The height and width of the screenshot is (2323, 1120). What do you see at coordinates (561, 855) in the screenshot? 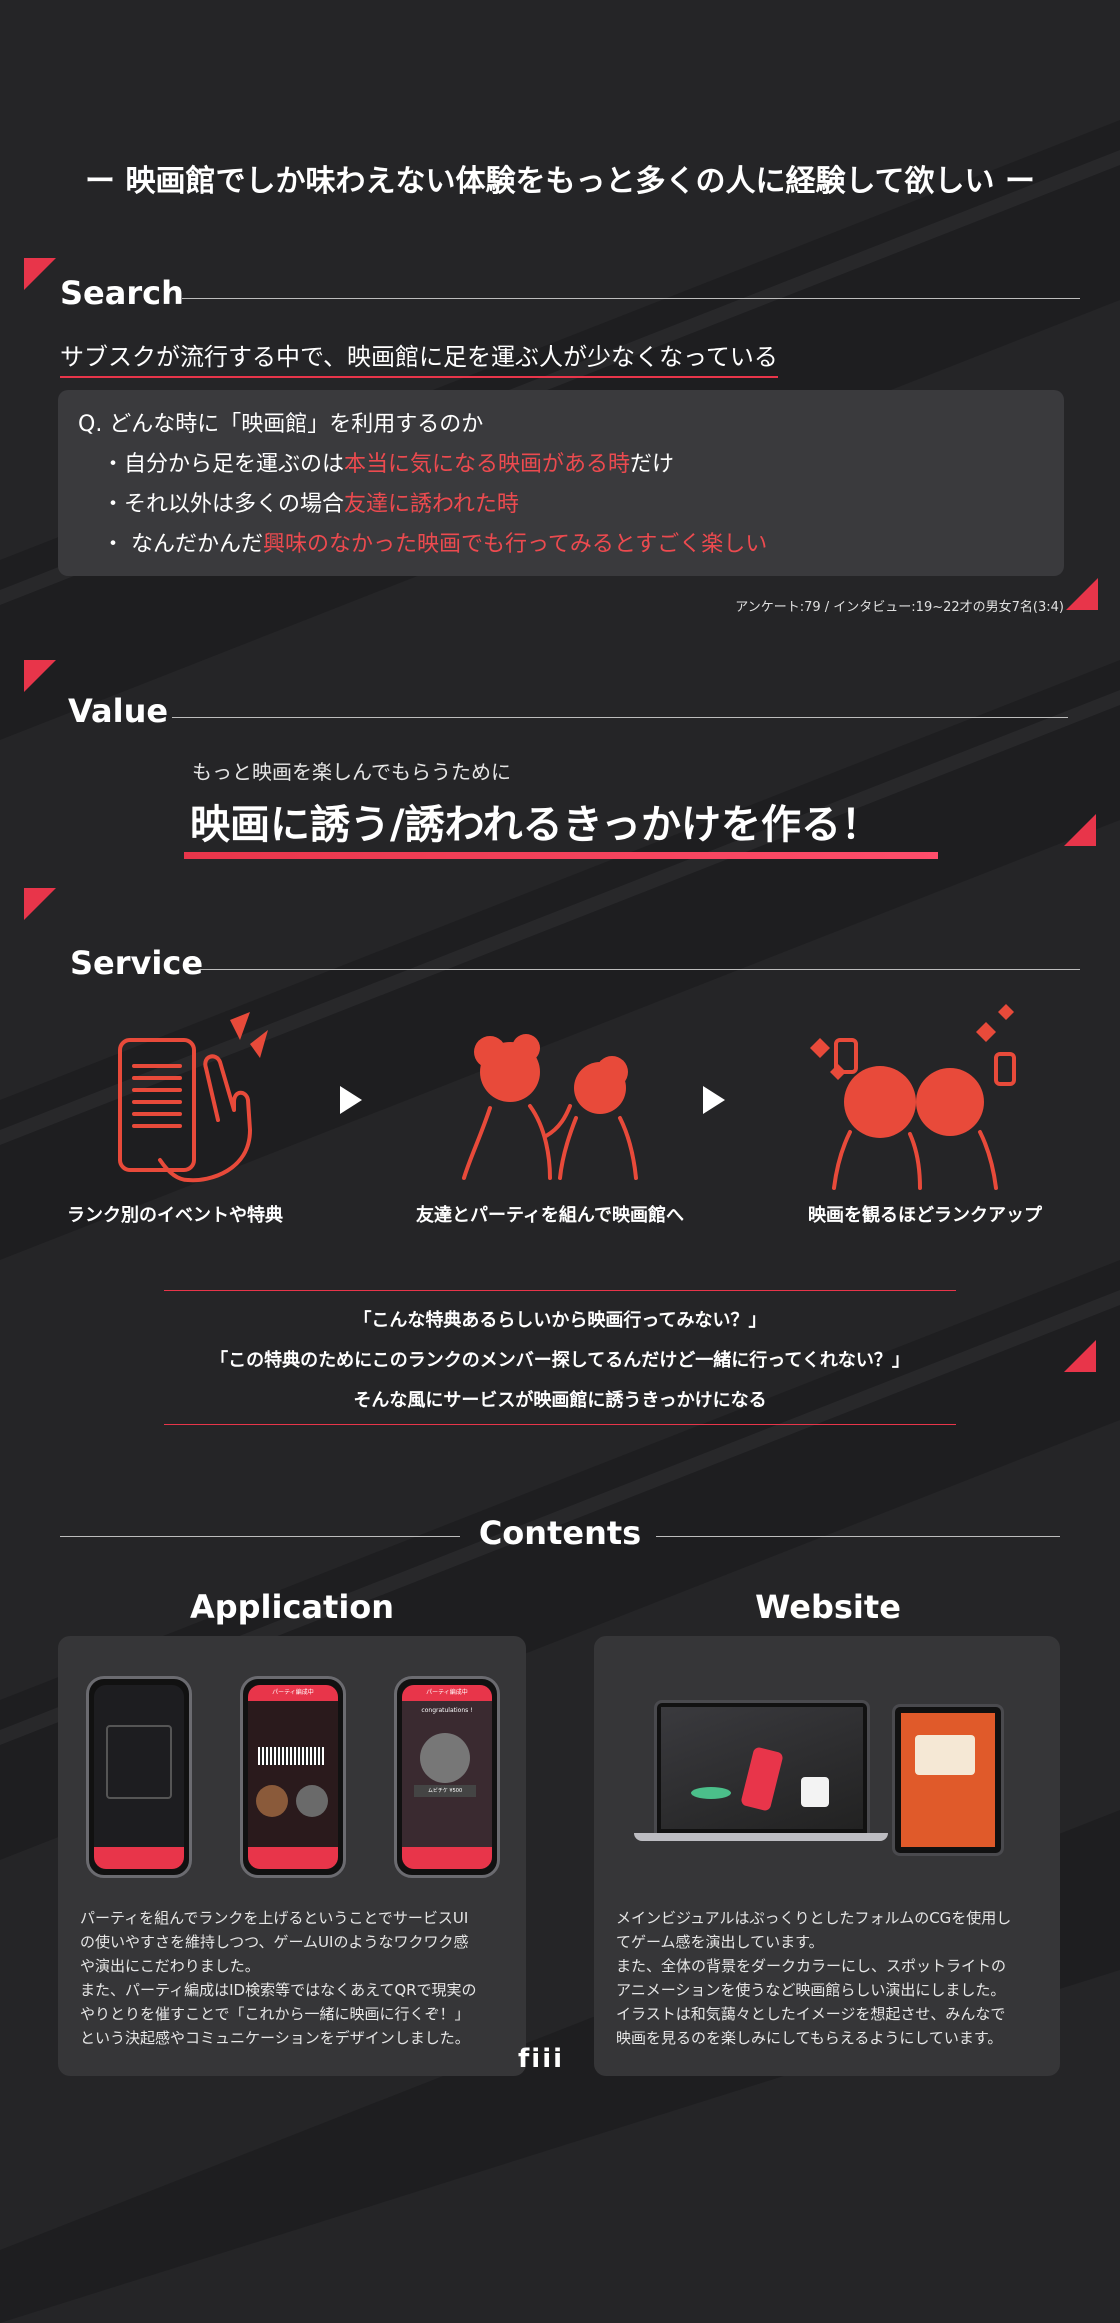
I see `value-underline` at bounding box center [561, 855].